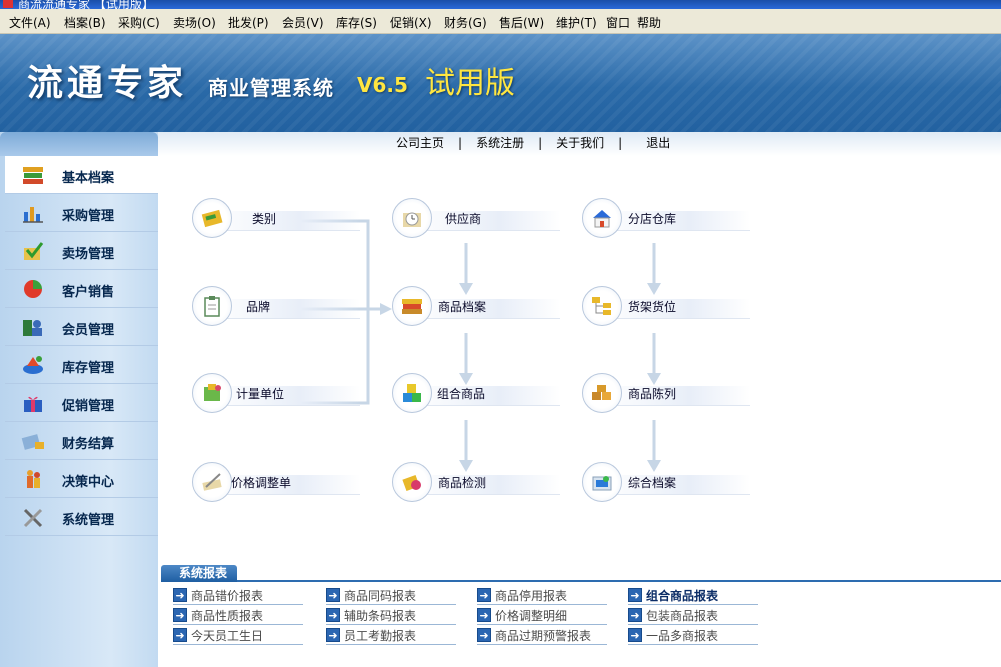 The width and height of the screenshot is (1001, 667). Describe the element at coordinates (212, 392) in the screenshot. I see `measure-unit-icon` at that location.